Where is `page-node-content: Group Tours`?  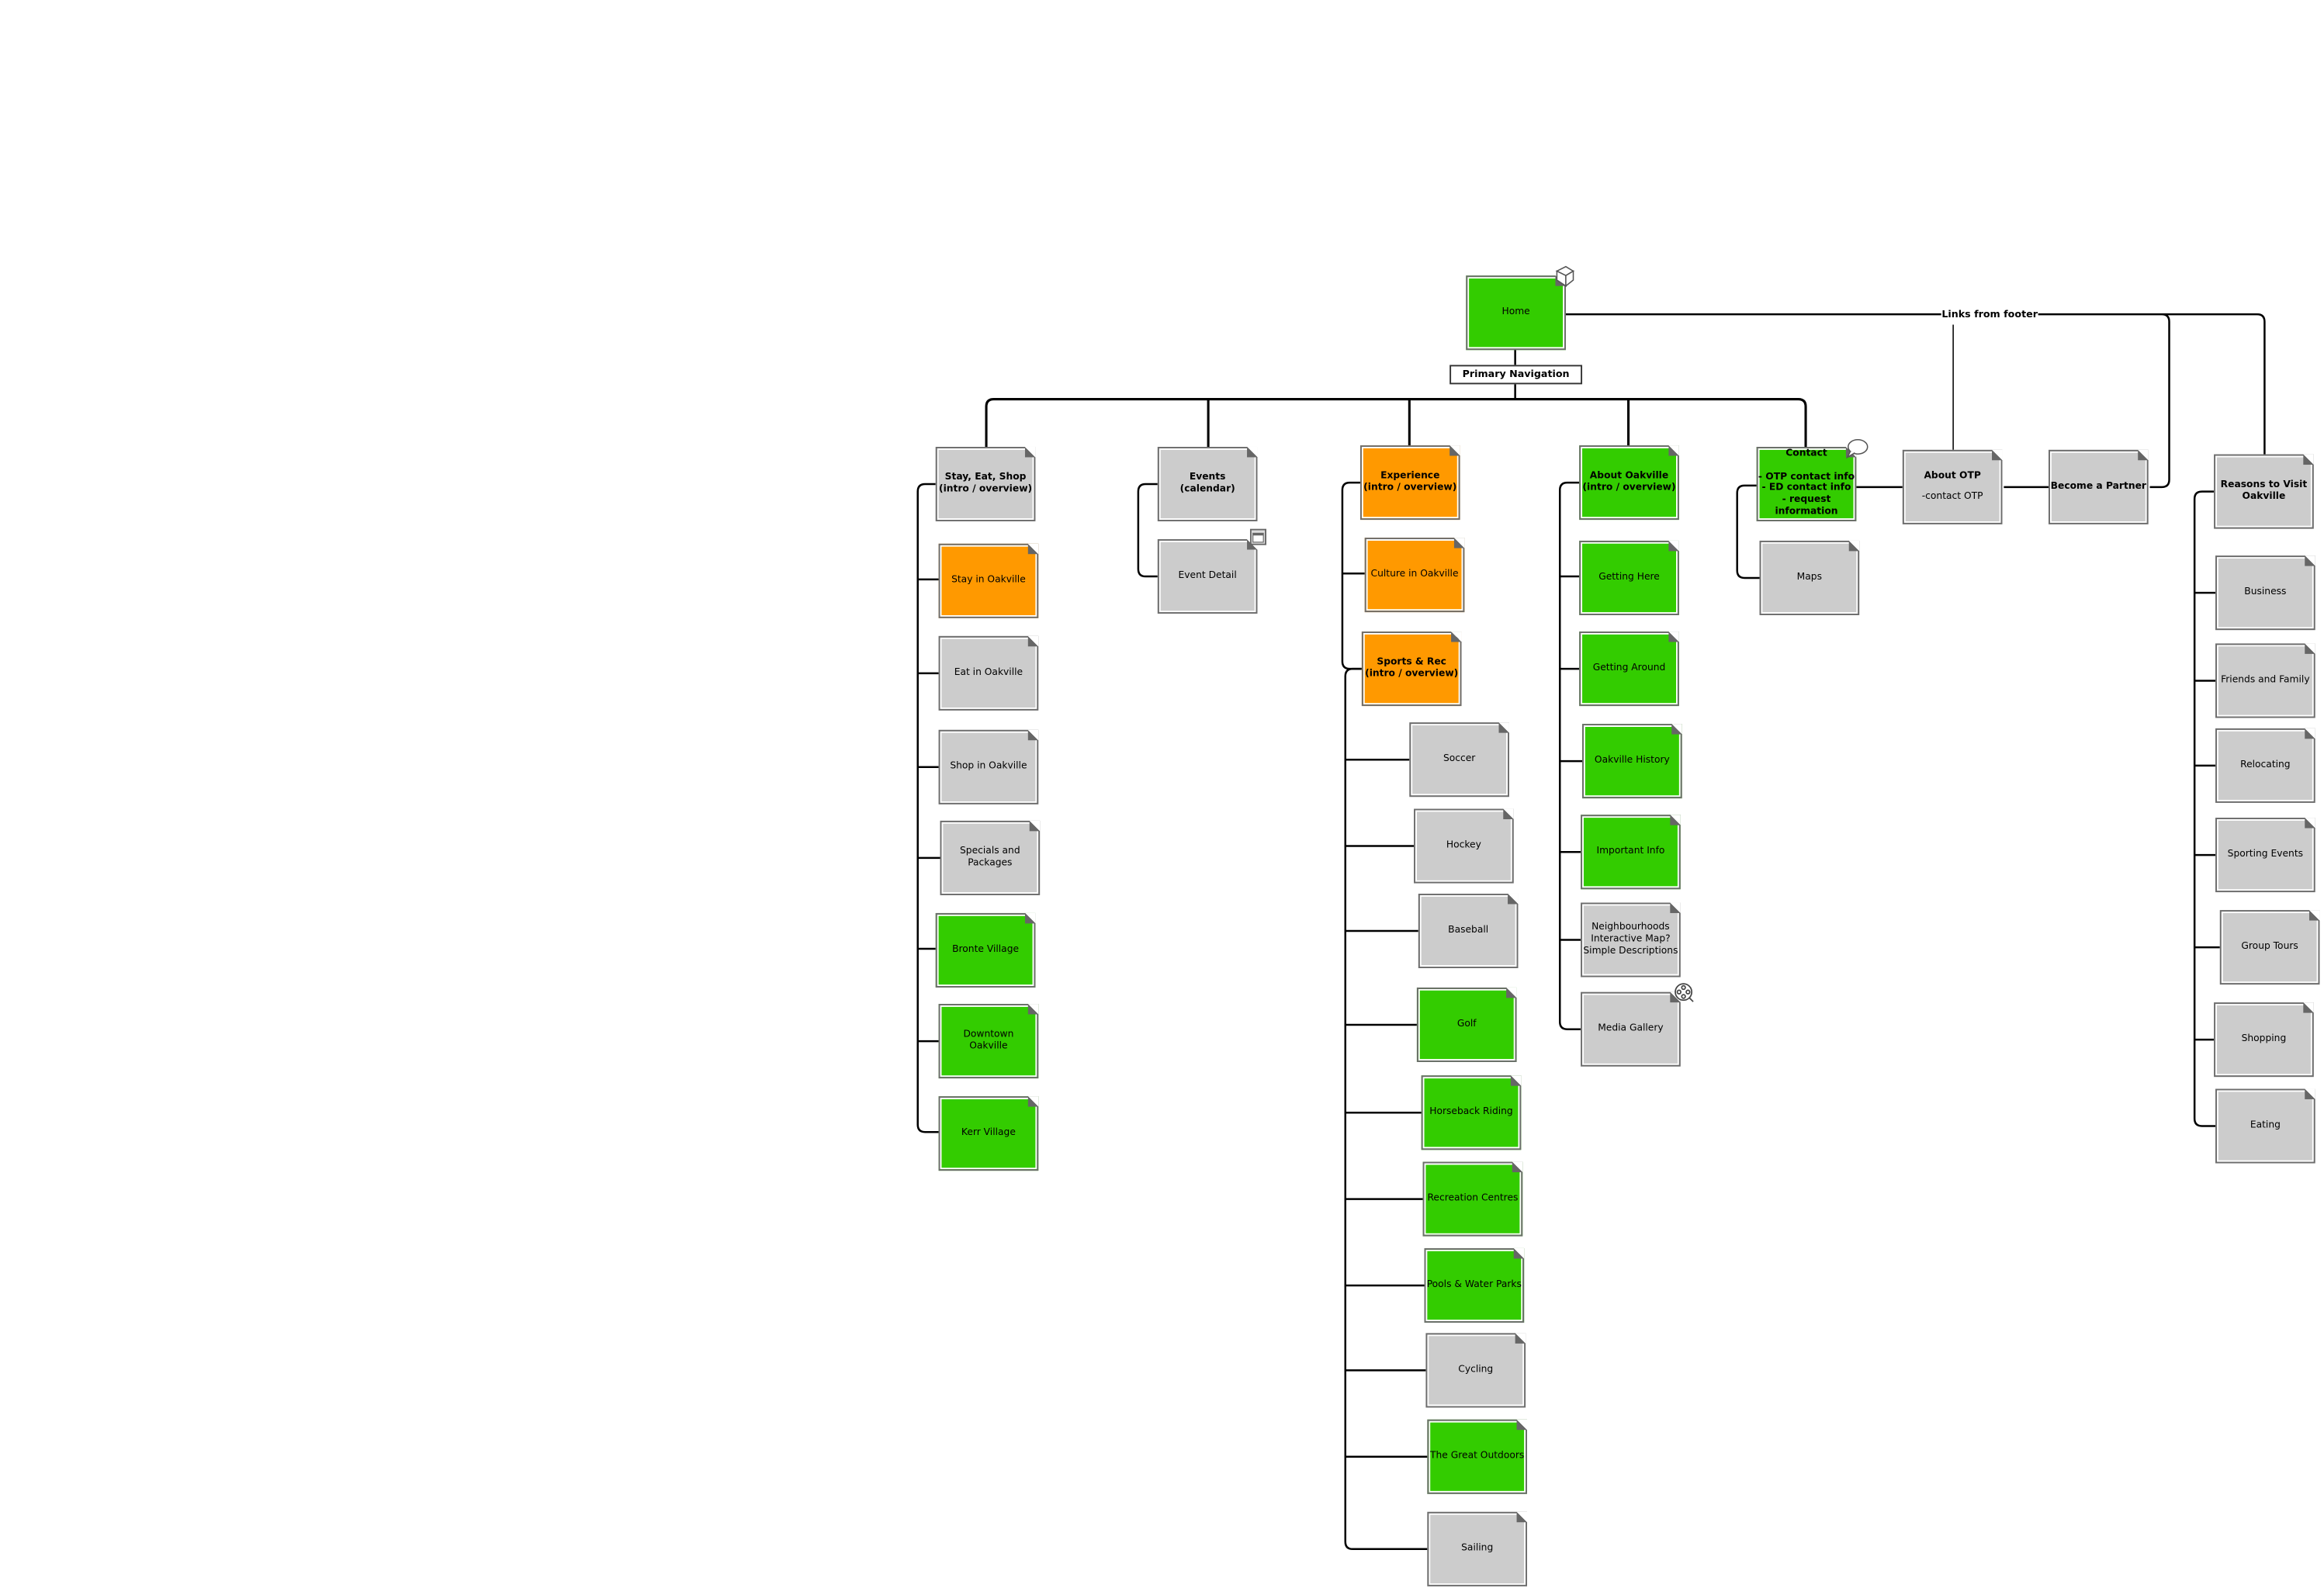 page-node-content: Group Tours is located at coordinates (2269, 946).